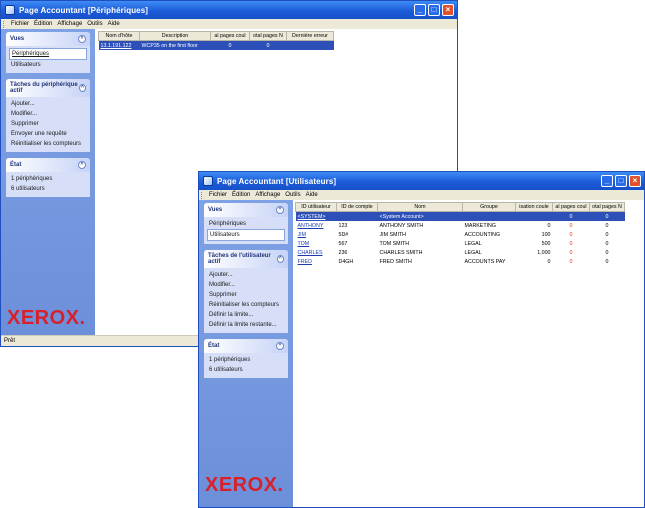 The image size is (645, 508). I want to click on table-row: CHARLES 236 CHARLES SMITH LEGAL 1,000 0 0, so click(460, 252).